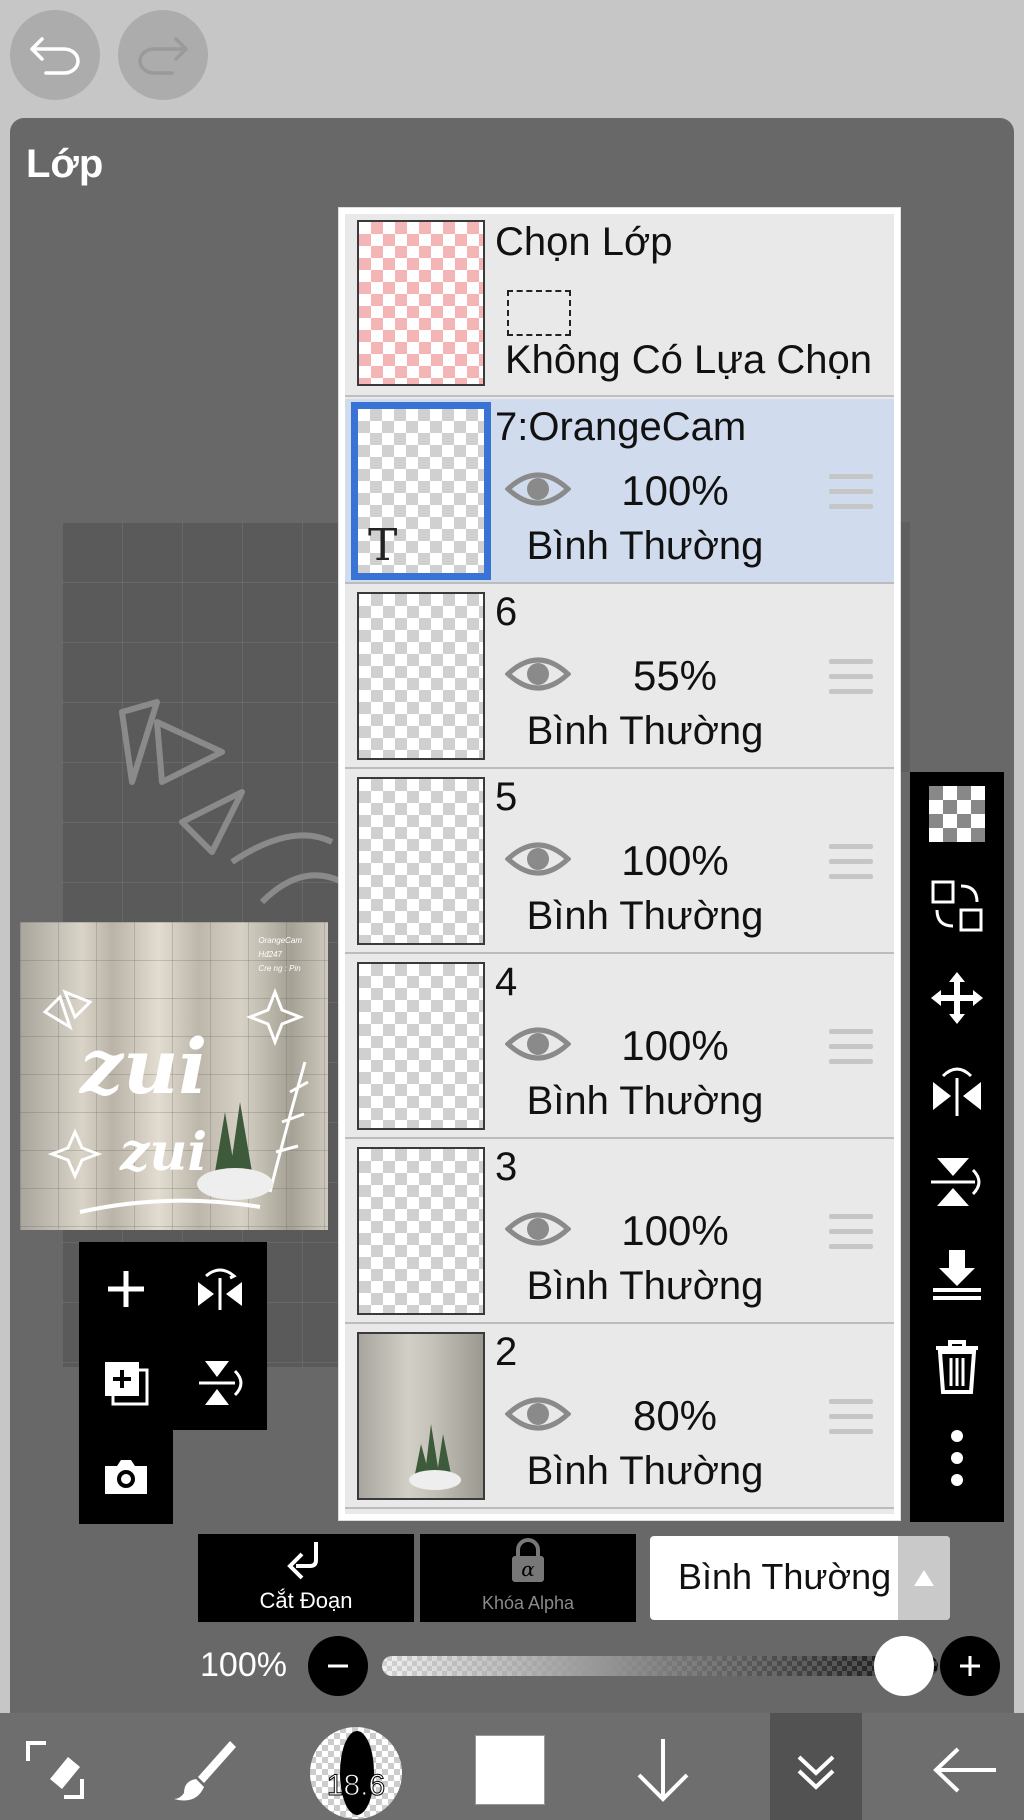 Image resolution: width=1024 pixels, height=1820 pixels. I want to click on arrow-down-icon, so click(663, 1770).